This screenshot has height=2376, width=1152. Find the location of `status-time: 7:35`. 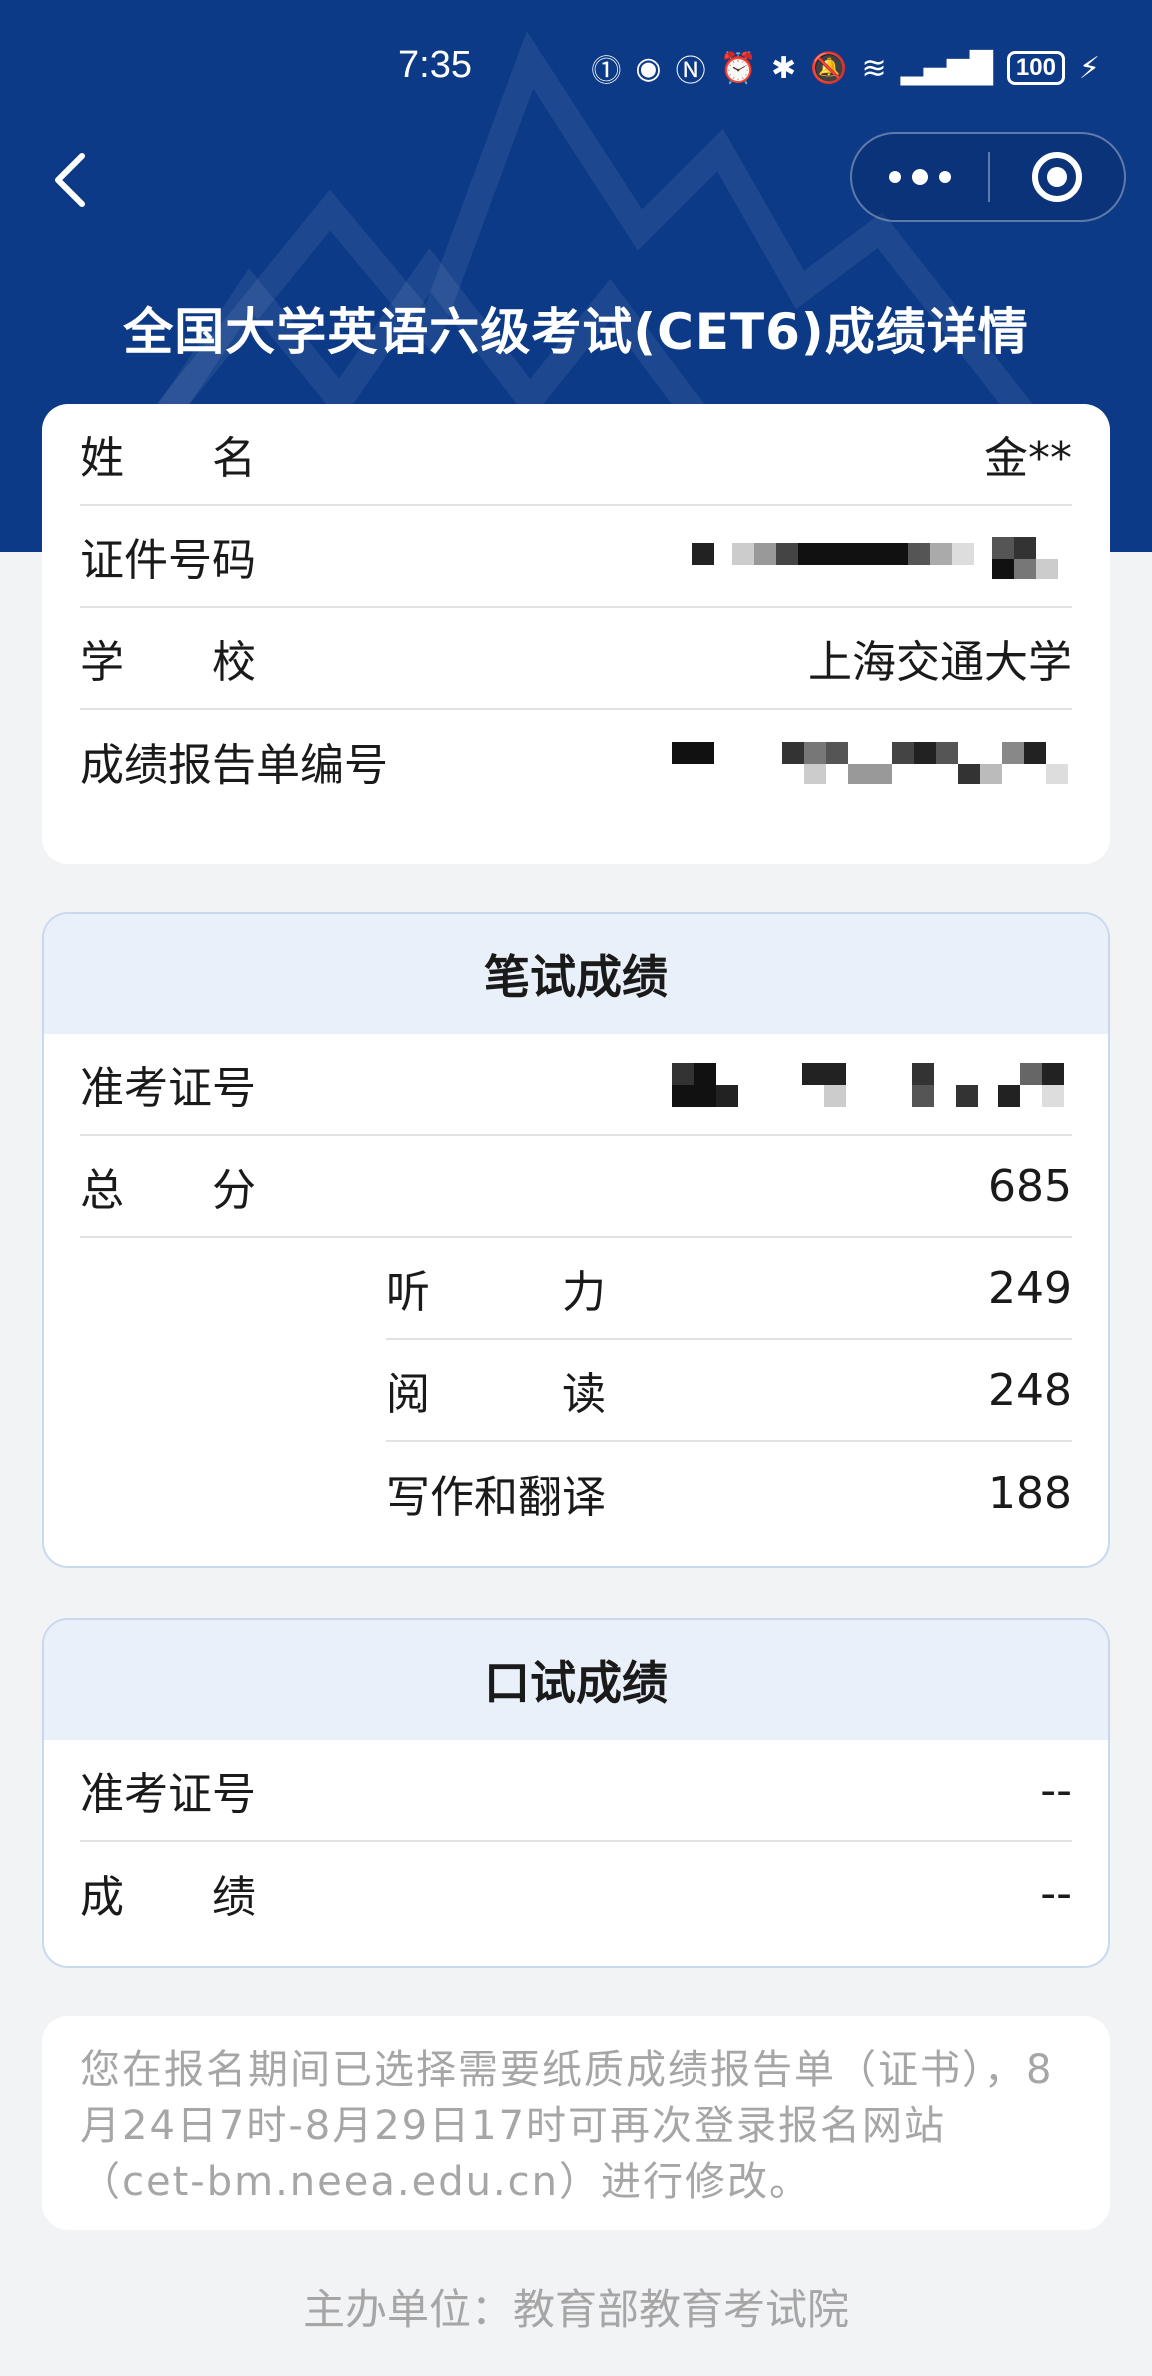

status-time: 7:35 is located at coordinates (435, 65).